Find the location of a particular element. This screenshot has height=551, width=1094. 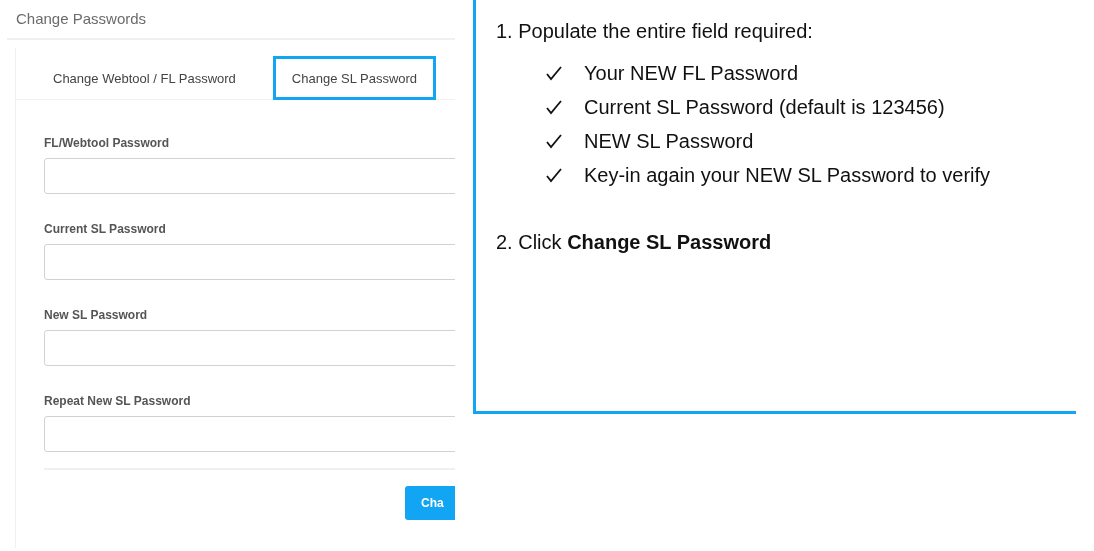

tab: Change SL Password is located at coordinates (354, 78).